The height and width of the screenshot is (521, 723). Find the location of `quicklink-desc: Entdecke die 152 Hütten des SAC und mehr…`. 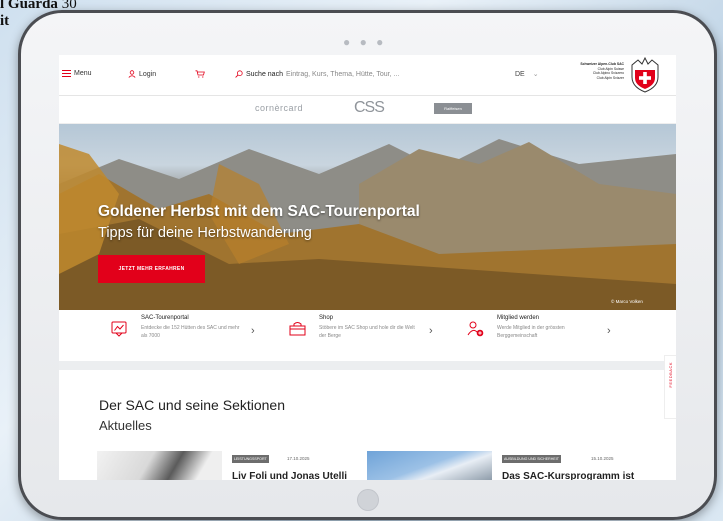

quicklink-desc: Entdecke die 152 Hütten des SAC und mehr… is located at coordinates (190, 332).